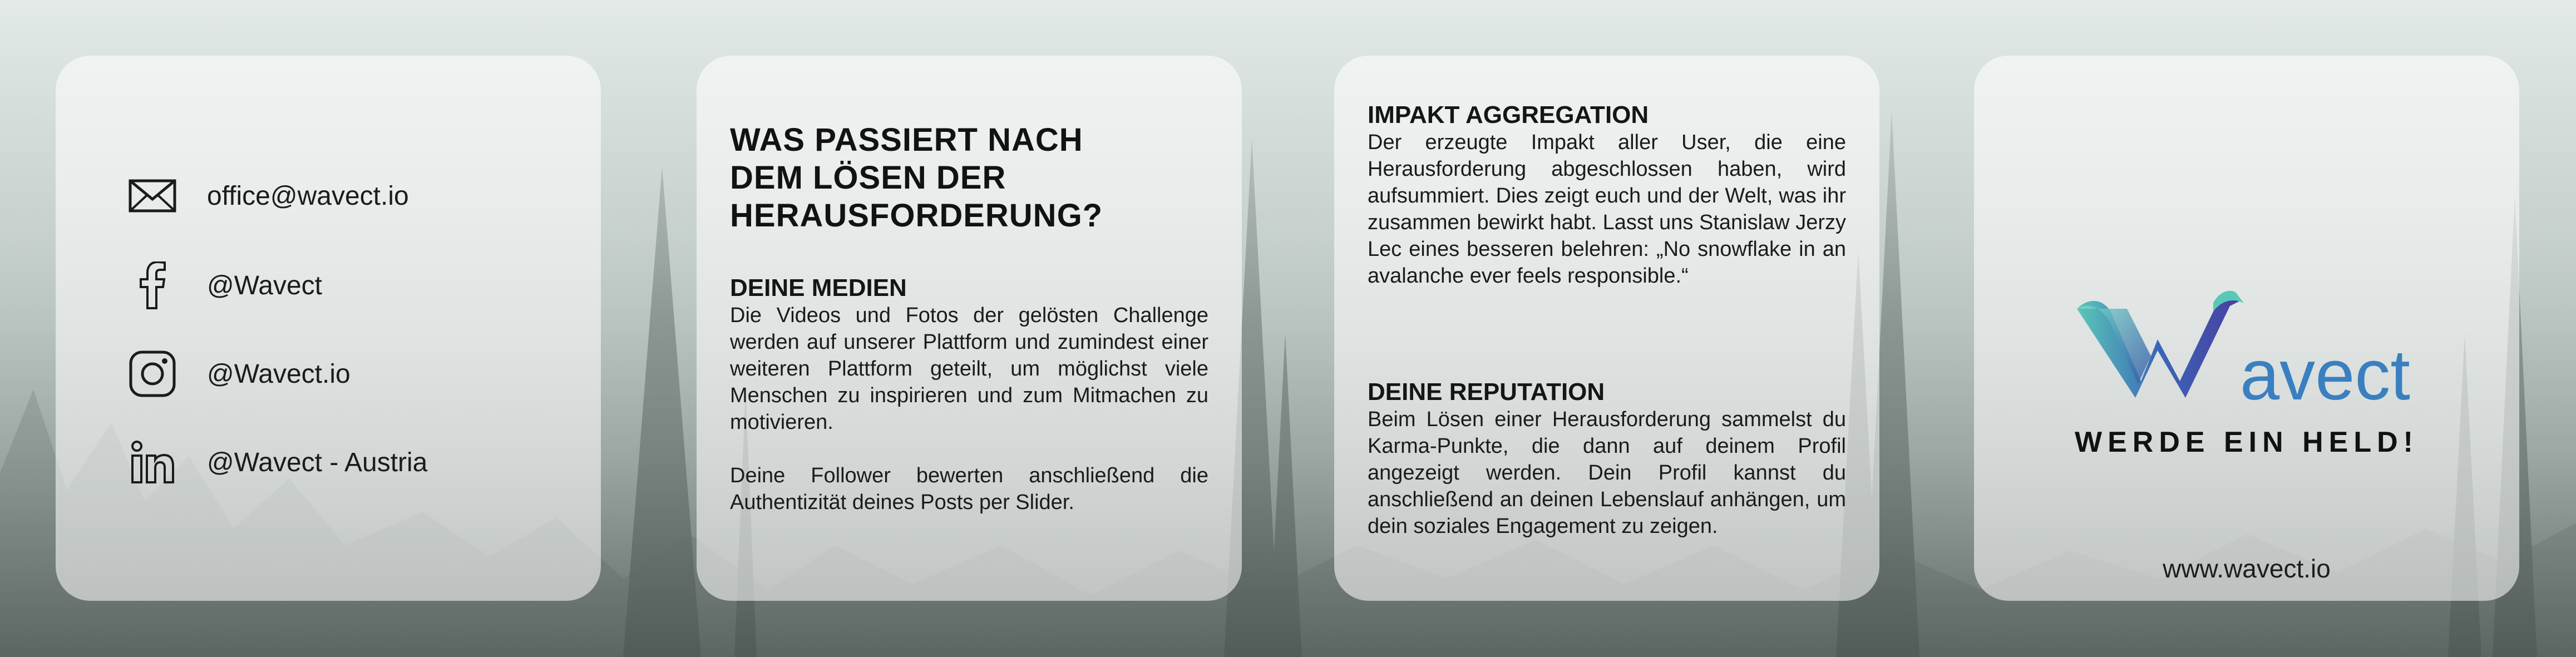  I want to click on section-title-reputation: DEINE REPUTATION, so click(1486, 392).